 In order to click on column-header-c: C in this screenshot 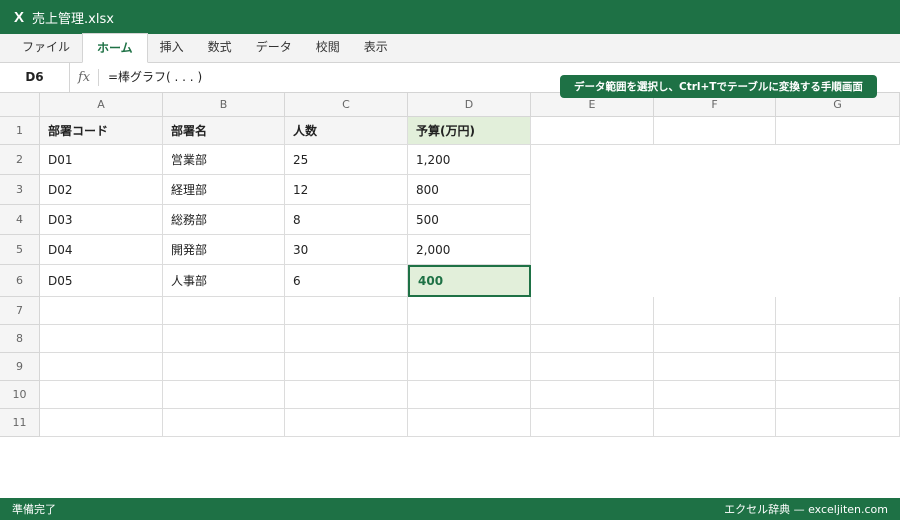, I will do `click(346, 105)`.